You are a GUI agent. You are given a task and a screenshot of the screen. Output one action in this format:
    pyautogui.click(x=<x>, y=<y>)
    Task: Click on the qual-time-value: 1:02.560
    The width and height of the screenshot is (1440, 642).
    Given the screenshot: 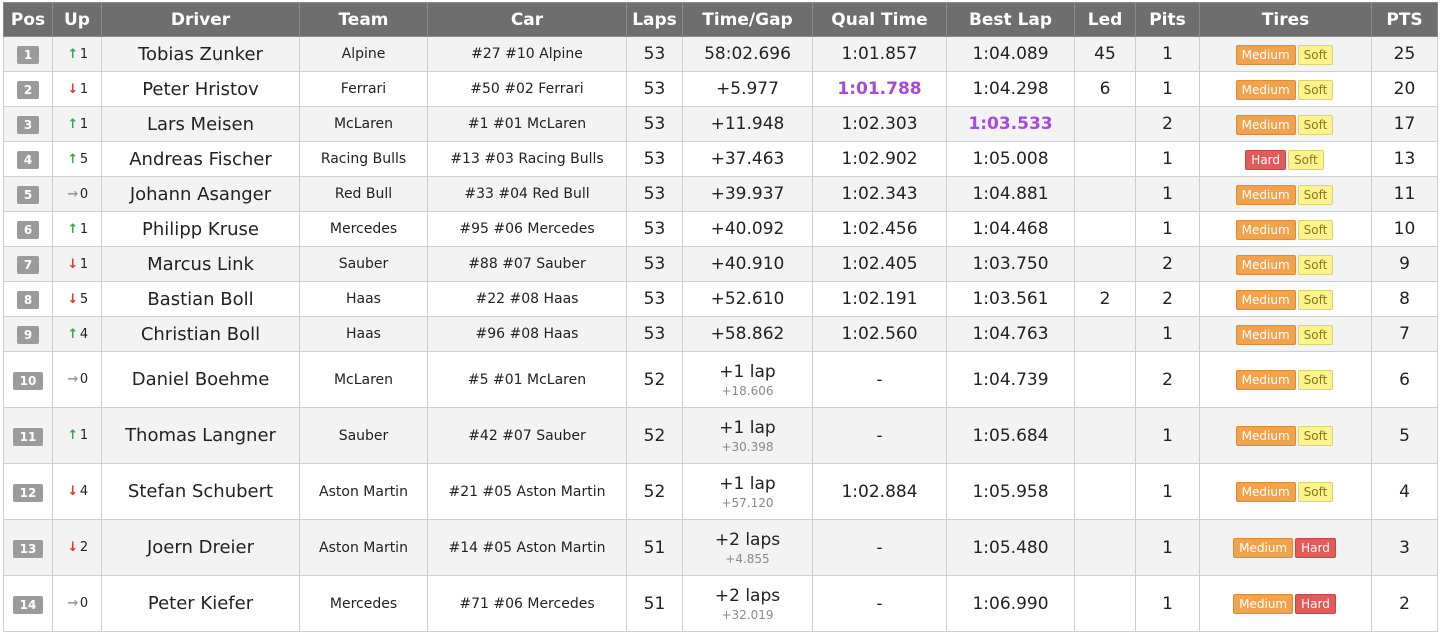 What is the action you would take?
    pyautogui.click(x=879, y=334)
    